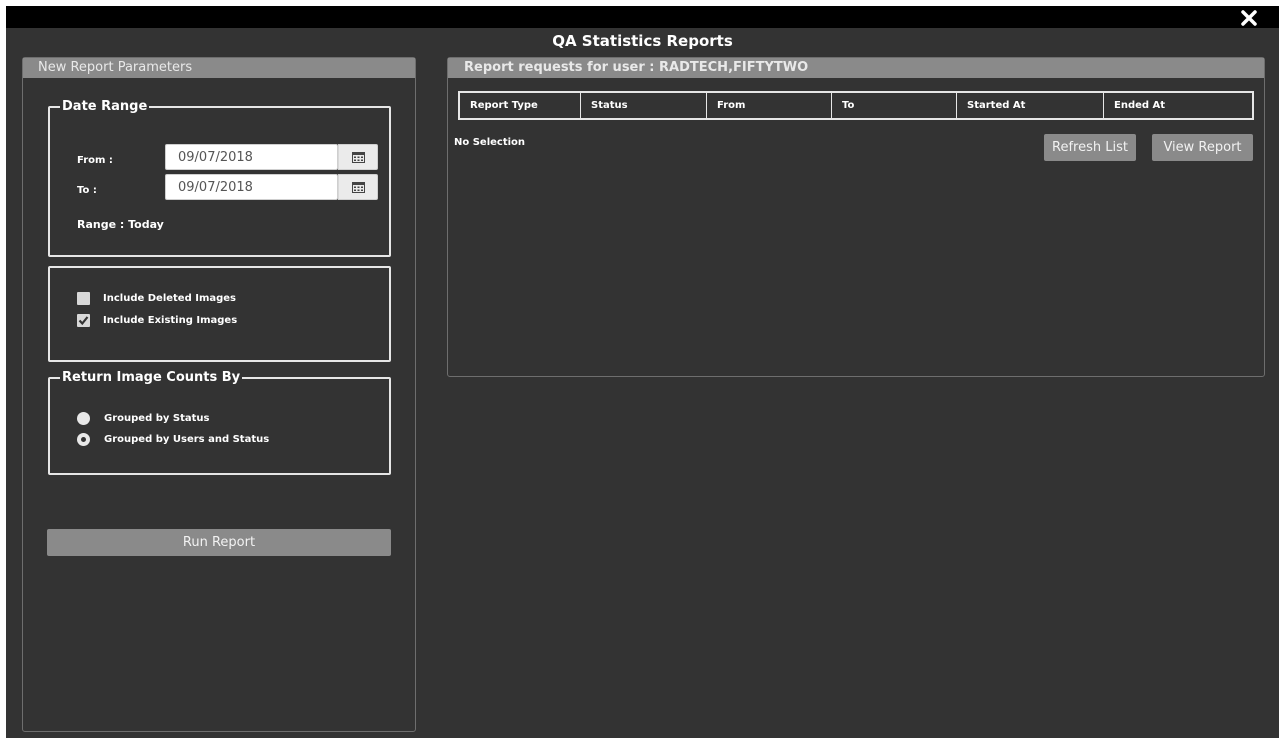 This screenshot has height=738, width=1283. What do you see at coordinates (1178, 105) in the screenshot?
I see `column-header-ended-at: Ended At` at bounding box center [1178, 105].